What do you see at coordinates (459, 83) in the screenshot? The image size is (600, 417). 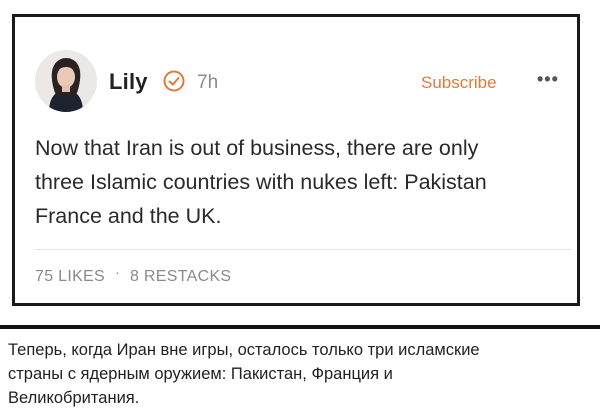 I see `subscribe-button: Subscribe` at bounding box center [459, 83].